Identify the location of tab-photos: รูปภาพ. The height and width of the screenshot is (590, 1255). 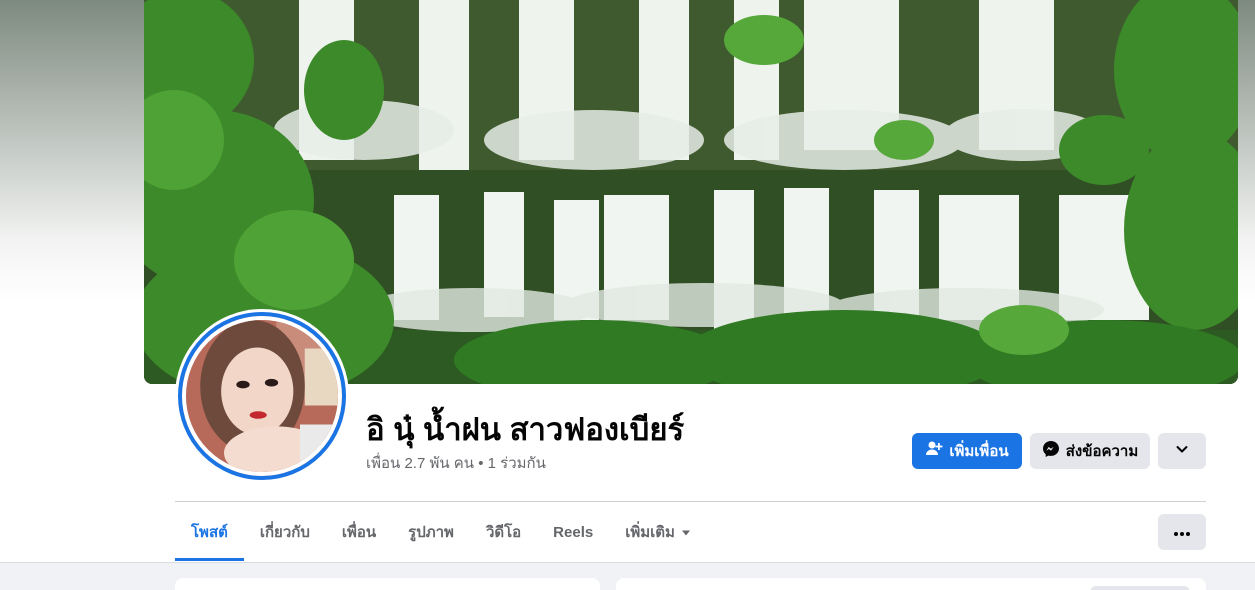
(431, 532).